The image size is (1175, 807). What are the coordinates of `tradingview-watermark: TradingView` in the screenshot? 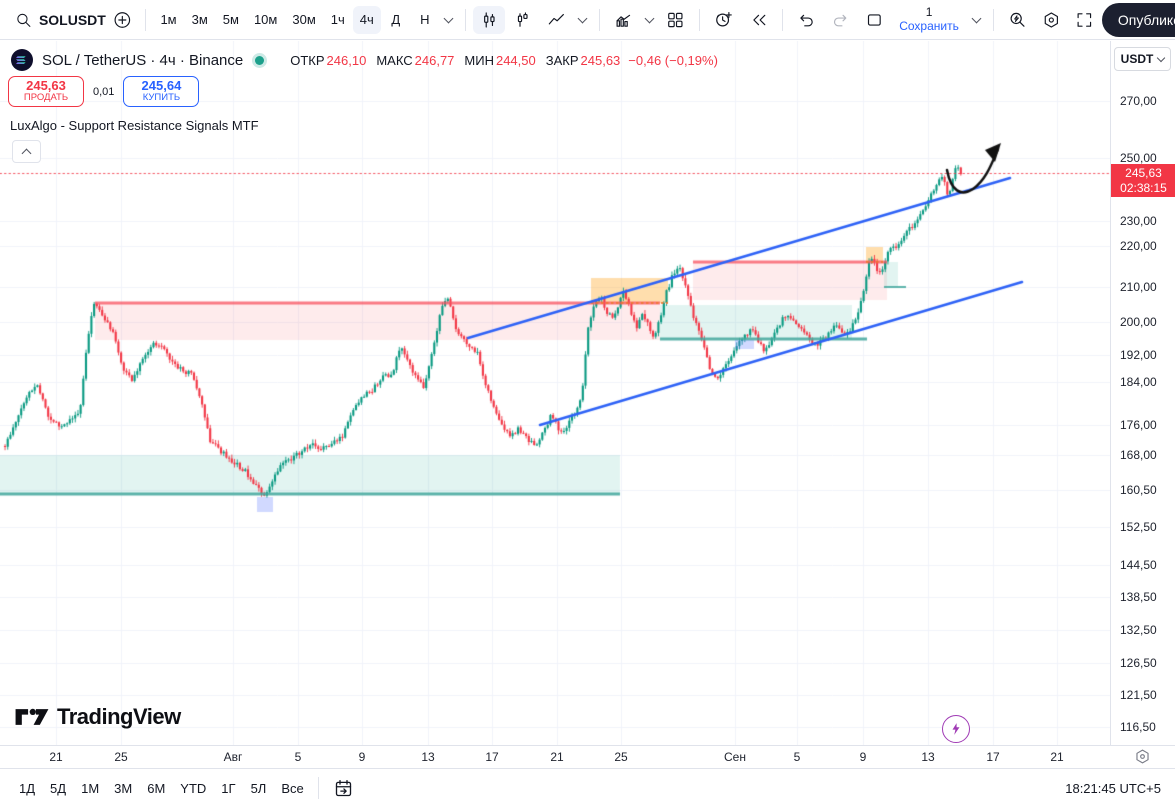 It's located at (97, 717).